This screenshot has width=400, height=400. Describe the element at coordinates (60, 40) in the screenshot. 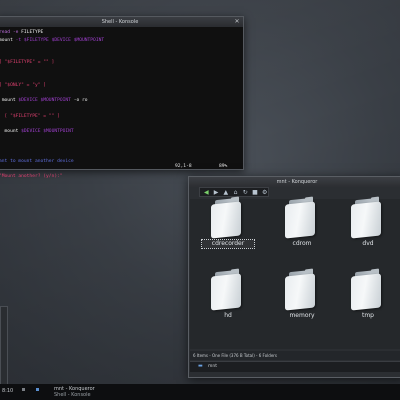

I see `terminal-token: -t $FILETYPE $DEVICE $MOUNTPOINT` at that location.